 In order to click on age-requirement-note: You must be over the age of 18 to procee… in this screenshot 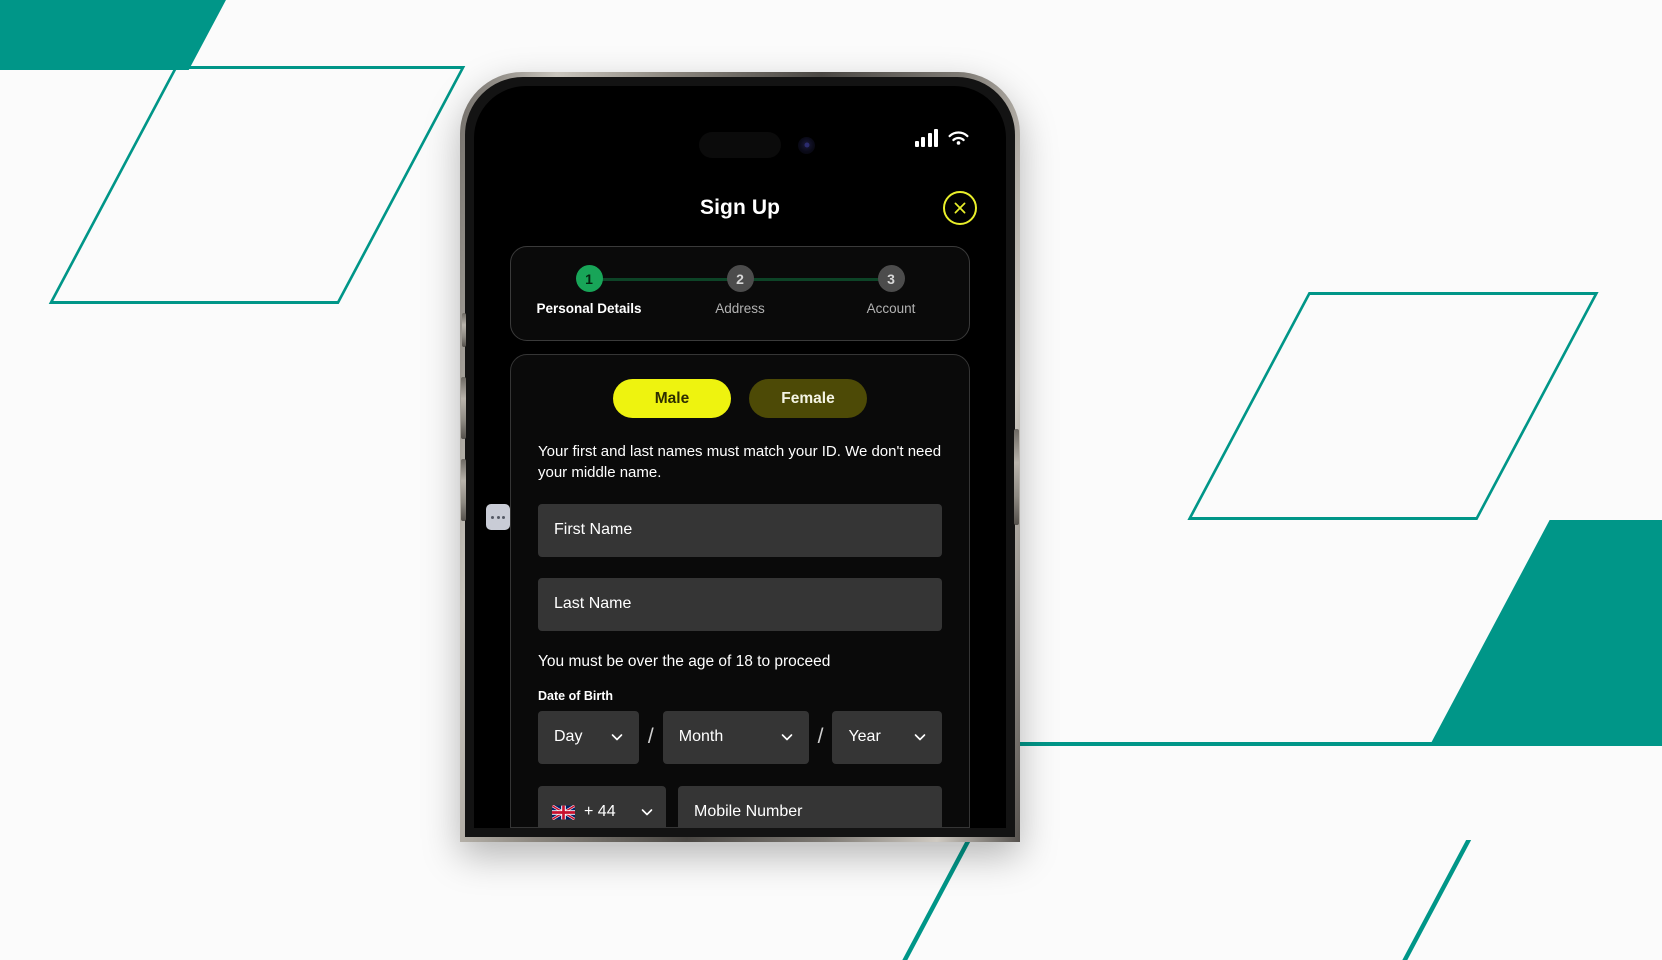, I will do `click(684, 661)`.